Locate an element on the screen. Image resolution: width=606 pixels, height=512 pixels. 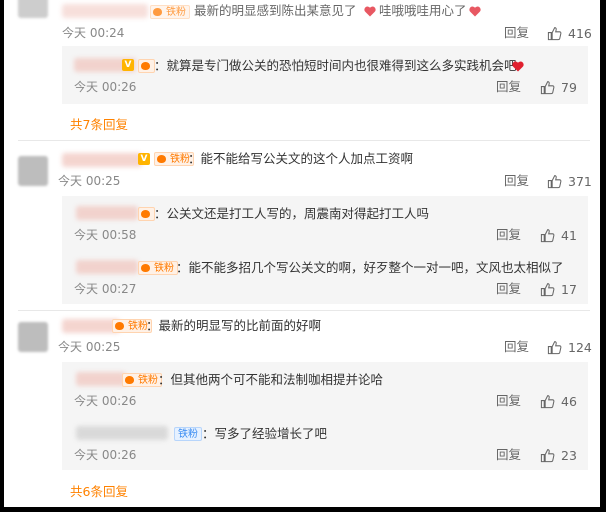
like-button: 41 is located at coordinates (558, 235).